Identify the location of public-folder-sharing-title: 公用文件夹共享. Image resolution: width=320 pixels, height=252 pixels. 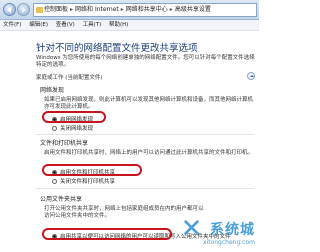
(61, 199).